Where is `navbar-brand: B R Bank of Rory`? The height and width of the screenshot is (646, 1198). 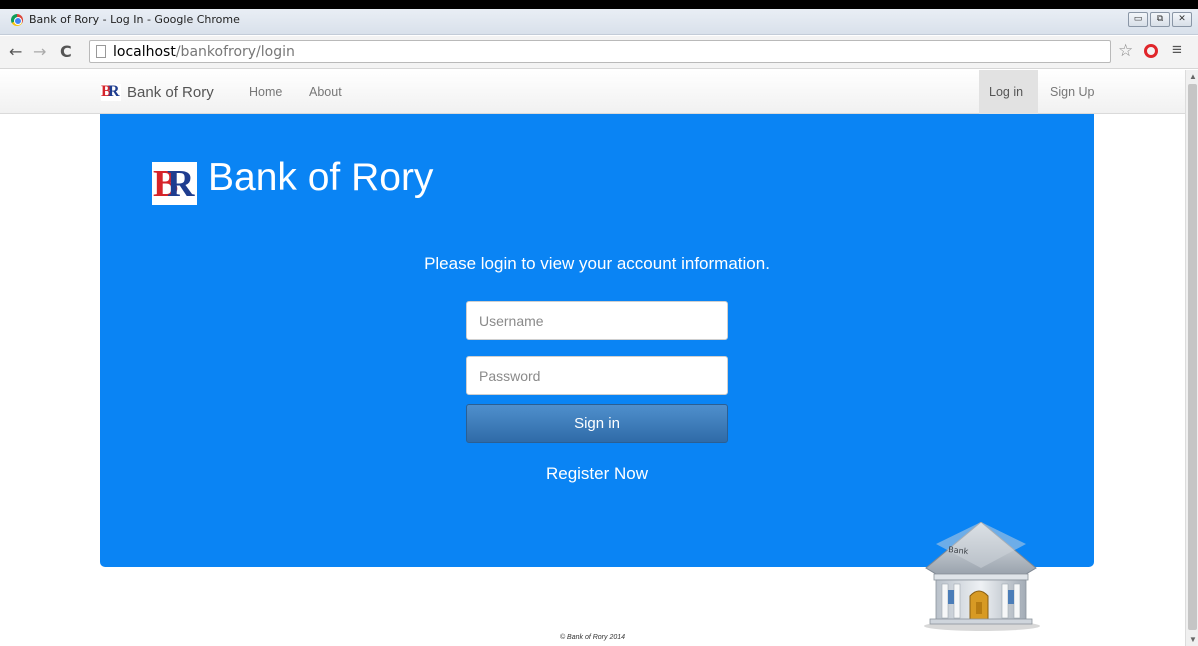
navbar-brand: B R Bank of Rory is located at coordinates (157, 92).